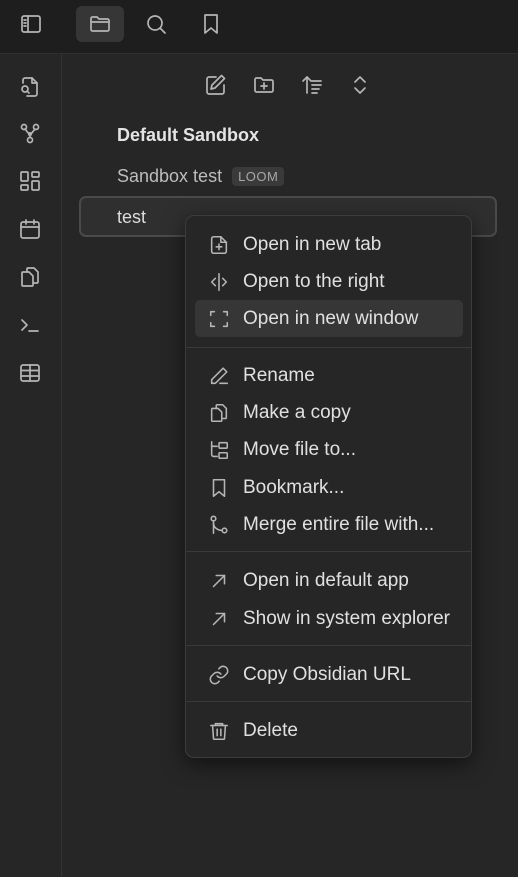  I want to click on pencil-icon, so click(219, 375).